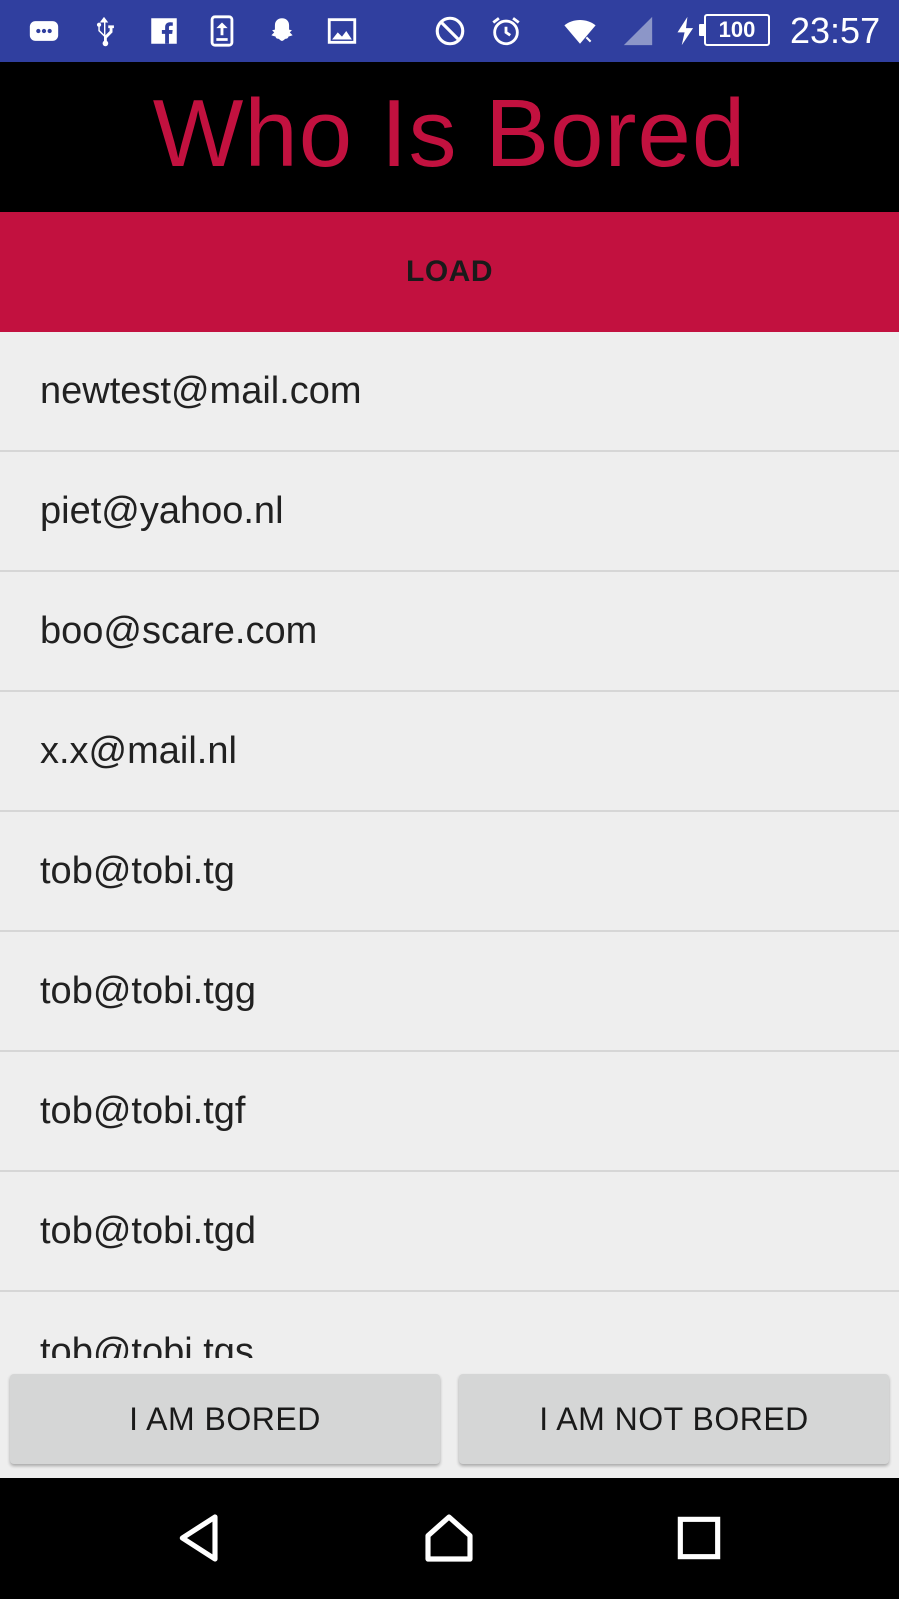  I want to click on wifi-icon, so click(580, 31).